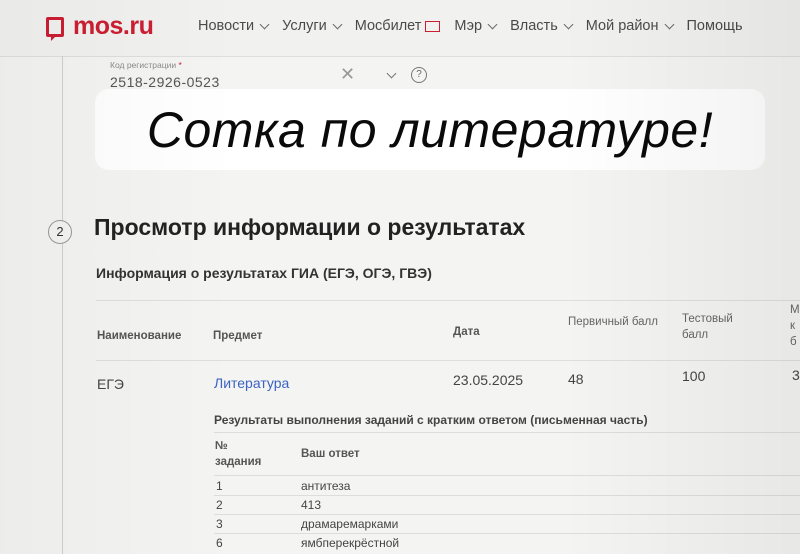 The width and height of the screenshot is (800, 554). I want to click on col-header-primary: Первичный балл, so click(613, 322).